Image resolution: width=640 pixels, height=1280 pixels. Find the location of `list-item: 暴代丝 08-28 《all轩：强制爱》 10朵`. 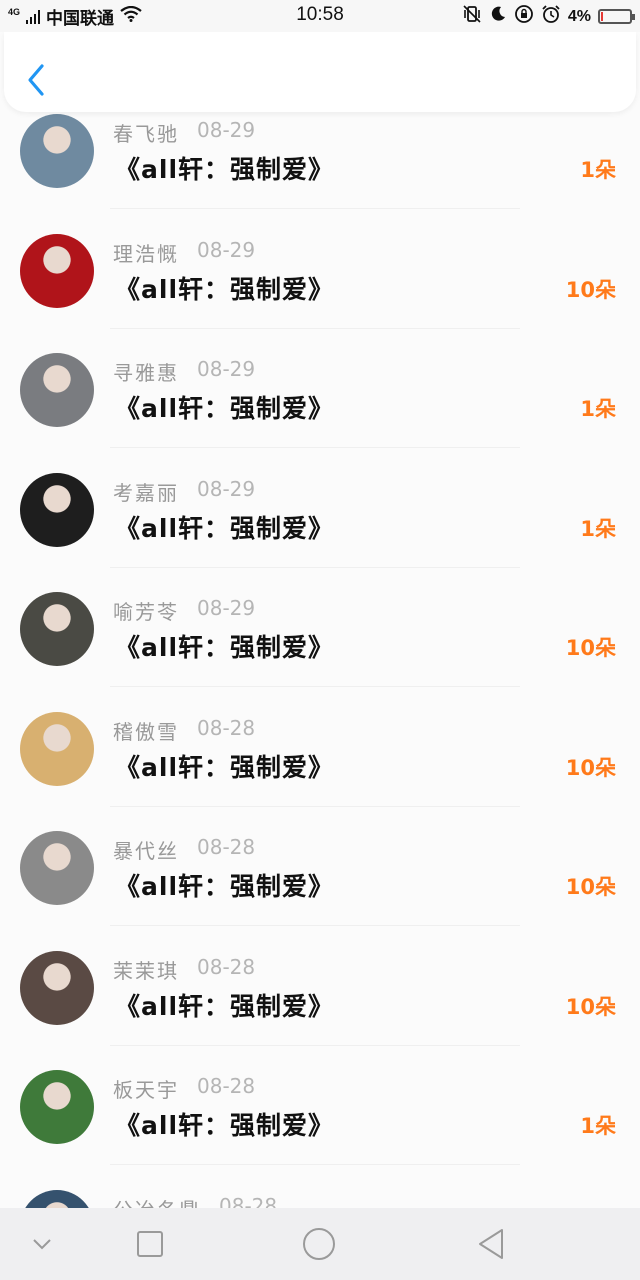

list-item: 暴代丝 08-28 《all轩：强制爱》 10朵 is located at coordinates (320, 877).